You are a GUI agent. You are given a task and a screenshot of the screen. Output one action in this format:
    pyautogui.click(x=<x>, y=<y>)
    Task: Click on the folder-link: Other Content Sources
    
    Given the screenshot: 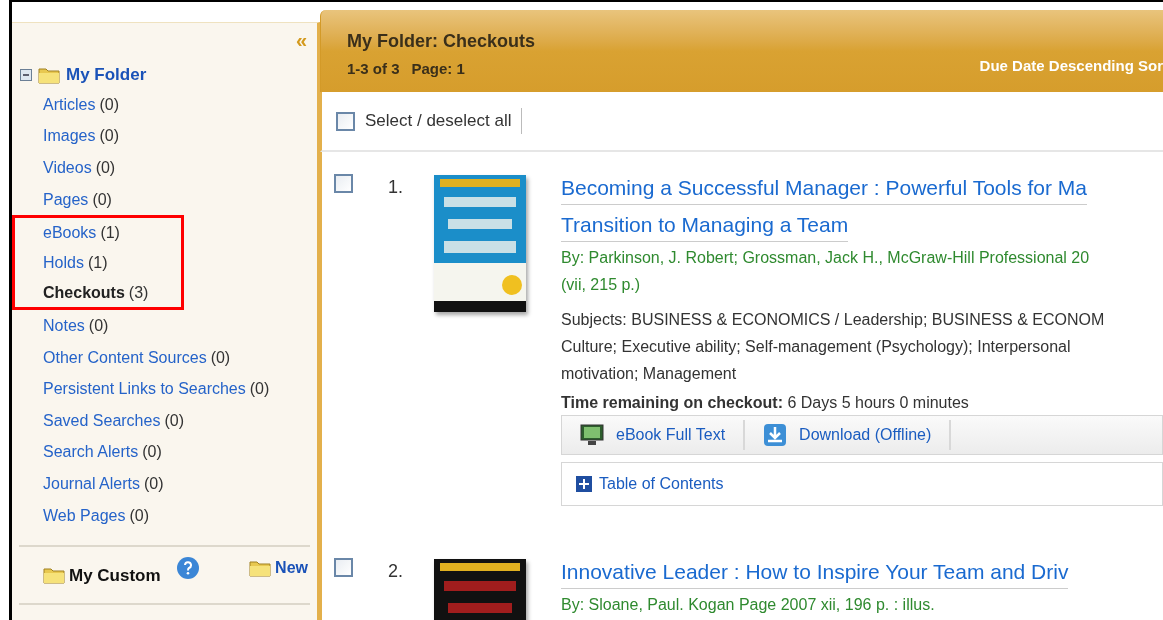 What is the action you would take?
    pyautogui.click(x=125, y=357)
    